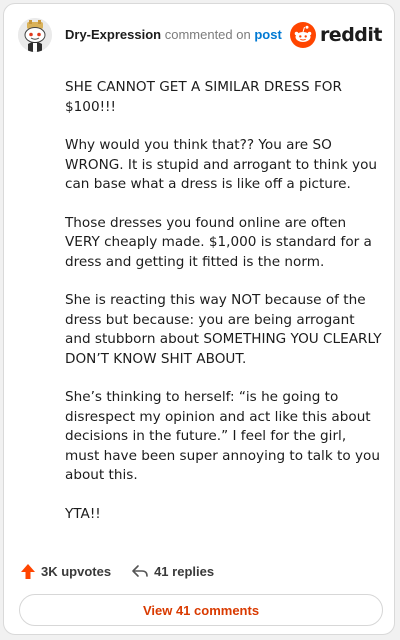  I want to click on avatar, so click(35, 35).